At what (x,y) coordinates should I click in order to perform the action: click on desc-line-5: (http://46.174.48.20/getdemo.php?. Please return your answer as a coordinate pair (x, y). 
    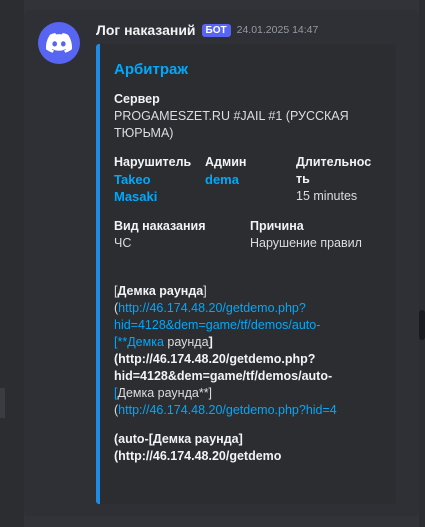
    Looking at the image, I should click on (255, 359).